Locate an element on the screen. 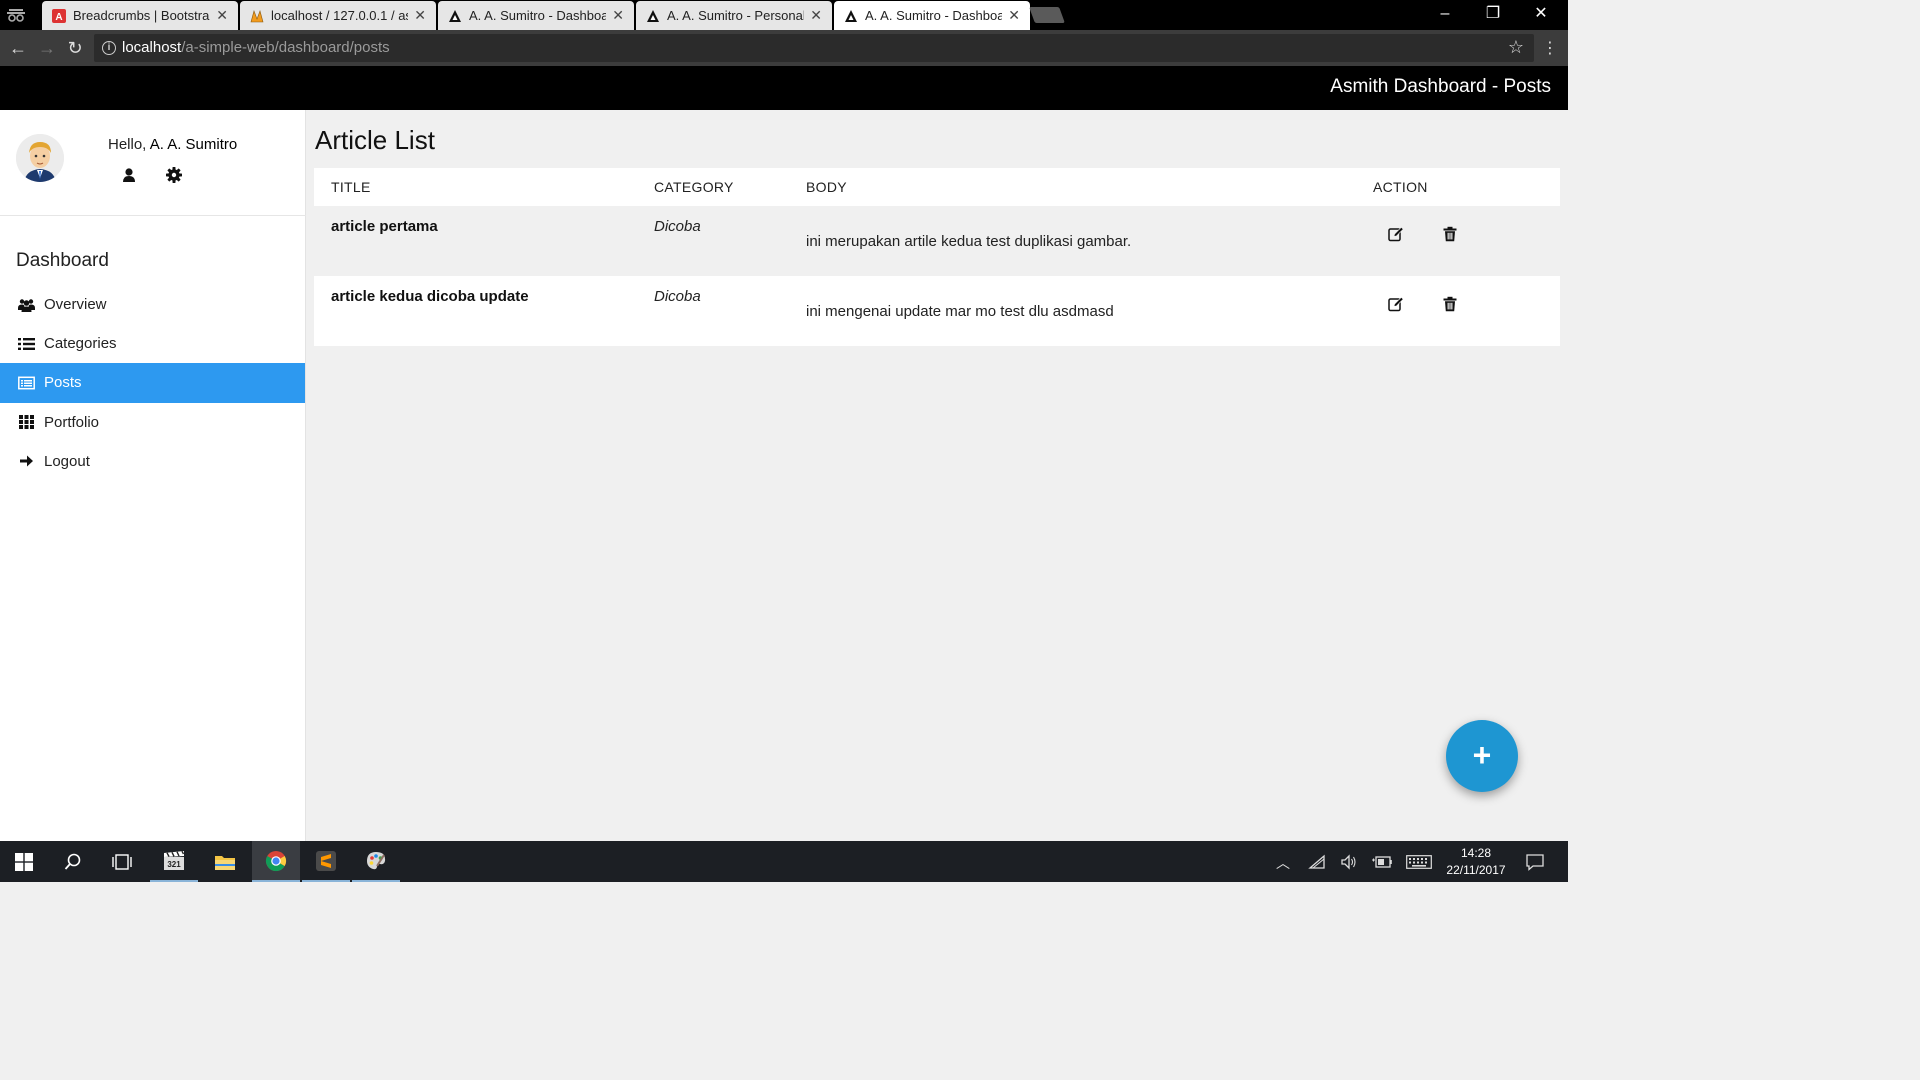  sidebar-item-label: Categories is located at coordinates (80, 344).